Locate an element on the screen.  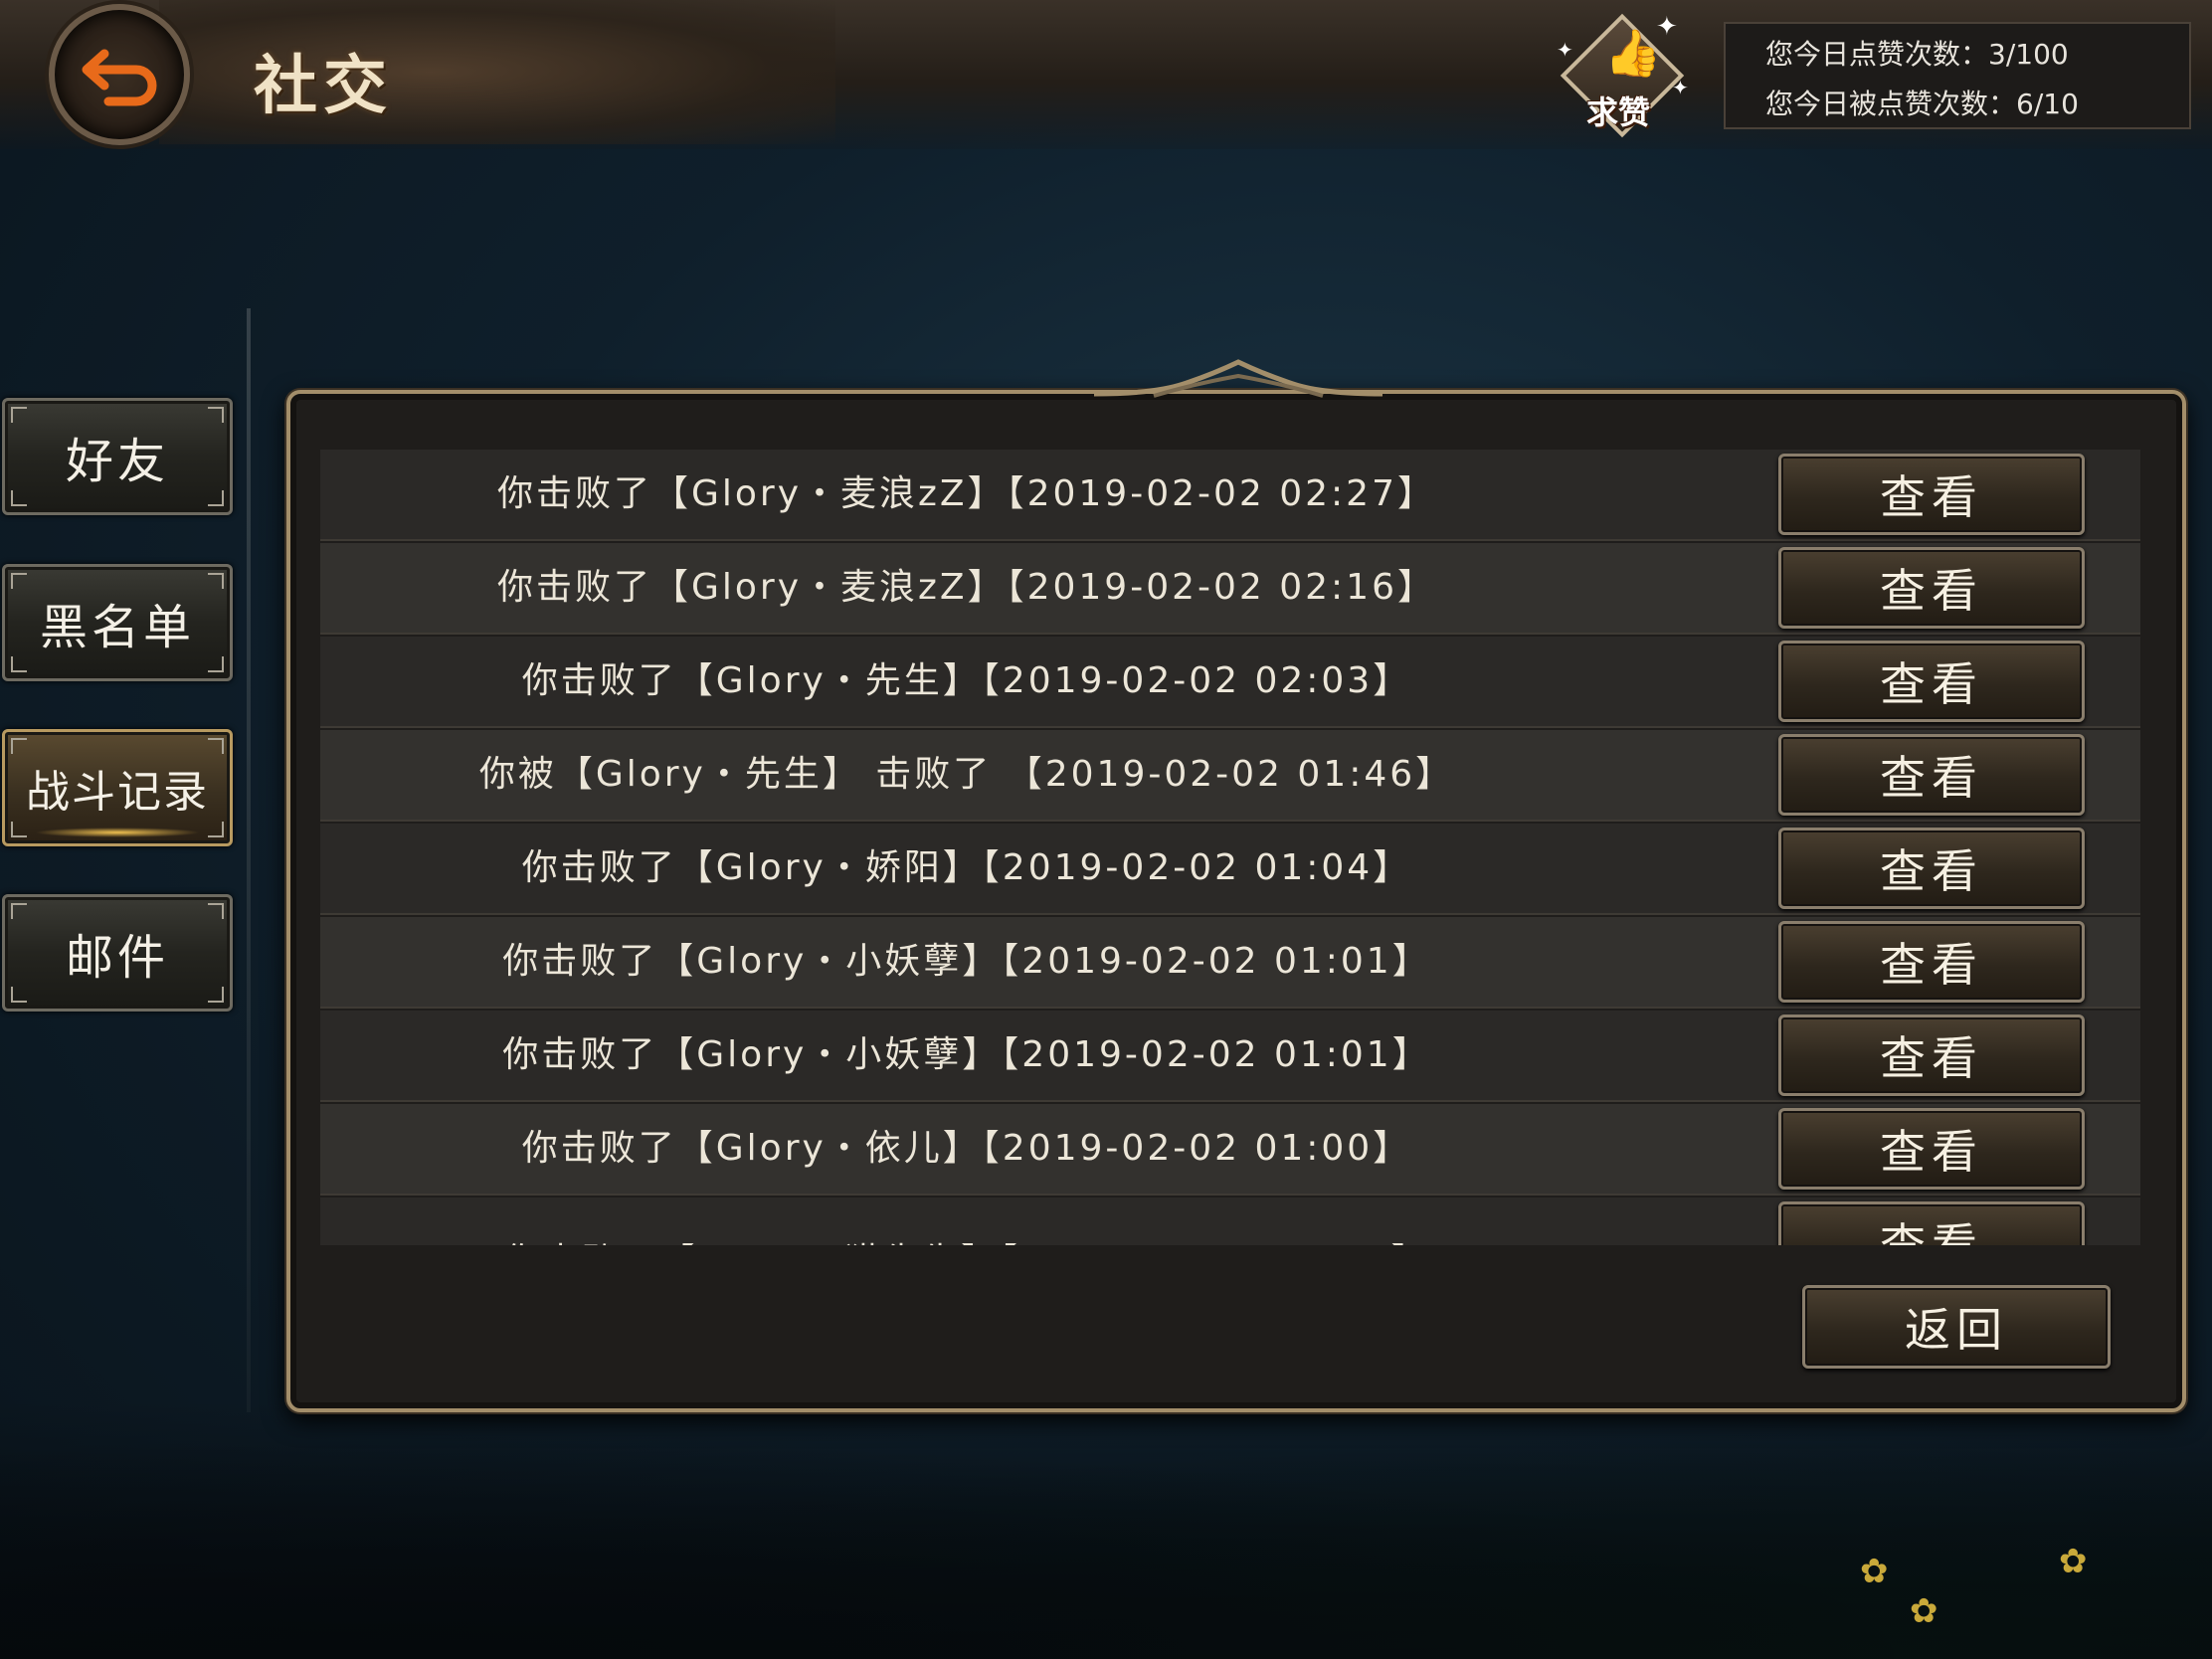
return-button: 返回 is located at coordinates (1956, 1327).